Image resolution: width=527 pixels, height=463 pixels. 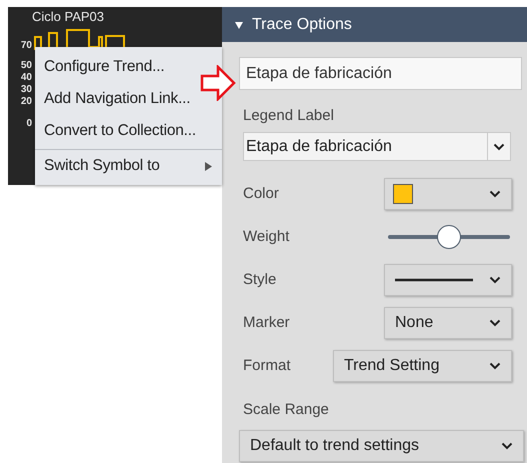 What do you see at coordinates (26, 102) in the screenshot?
I see `axis-label: 20` at bounding box center [26, 102].